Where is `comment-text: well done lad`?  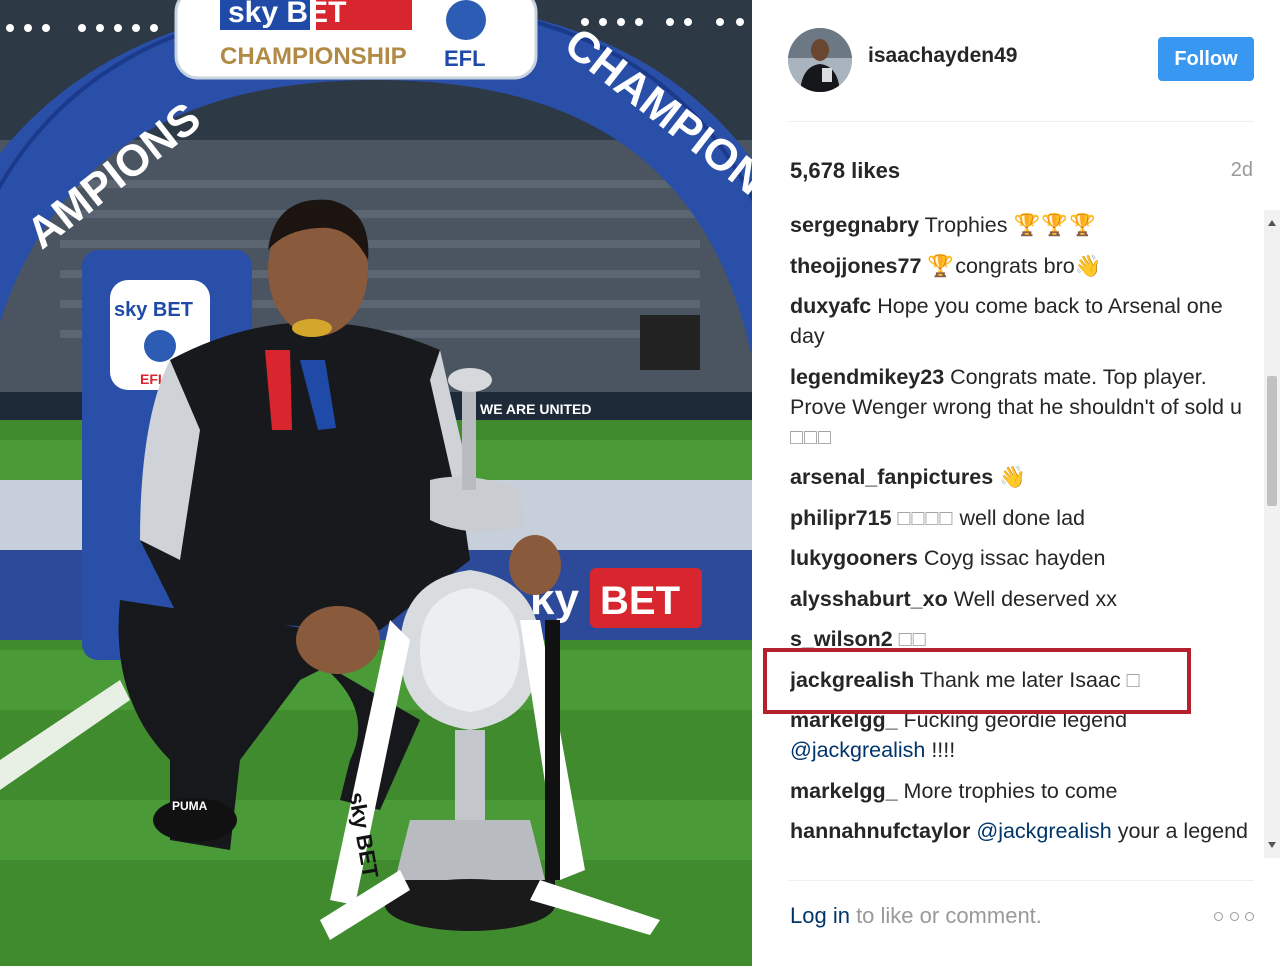
comment-text: well done lad is located at coordinates (1019, 517).